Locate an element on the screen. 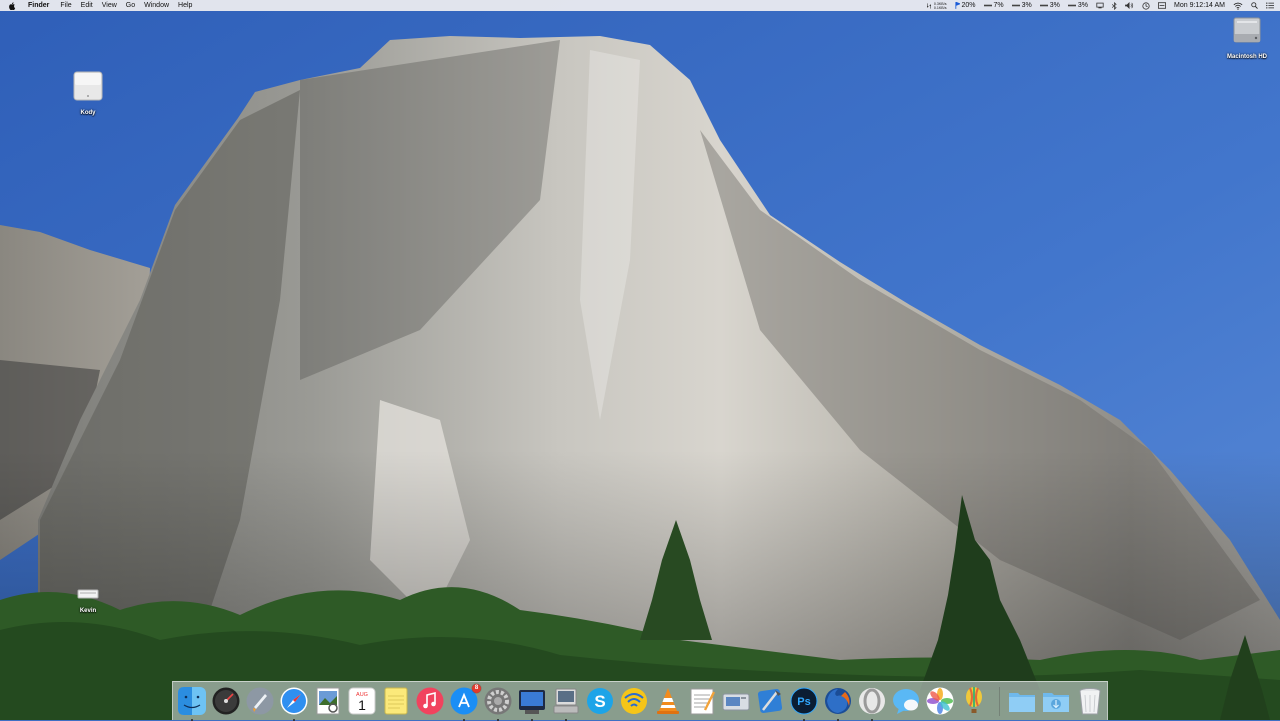  dock-item-system-preferences is located at coordinates (498, 703).